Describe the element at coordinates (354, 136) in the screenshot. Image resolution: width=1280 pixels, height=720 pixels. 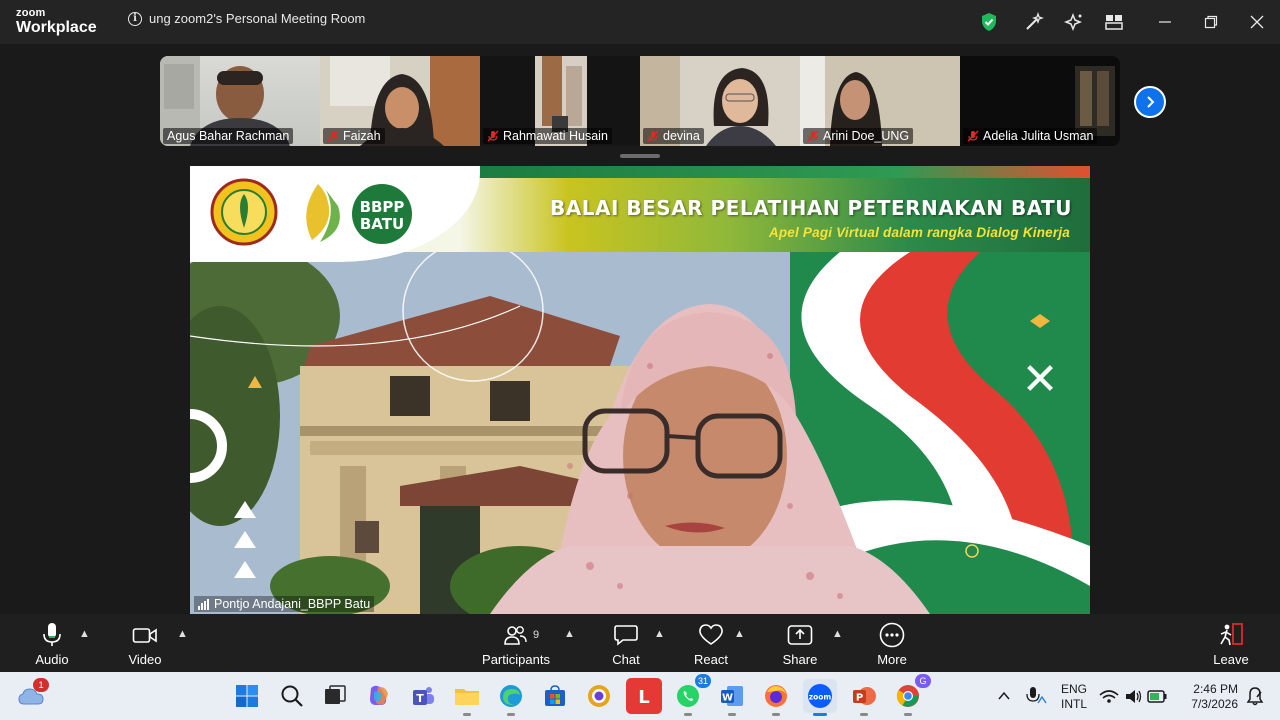
I see `participant-name: Faizah` at that location.